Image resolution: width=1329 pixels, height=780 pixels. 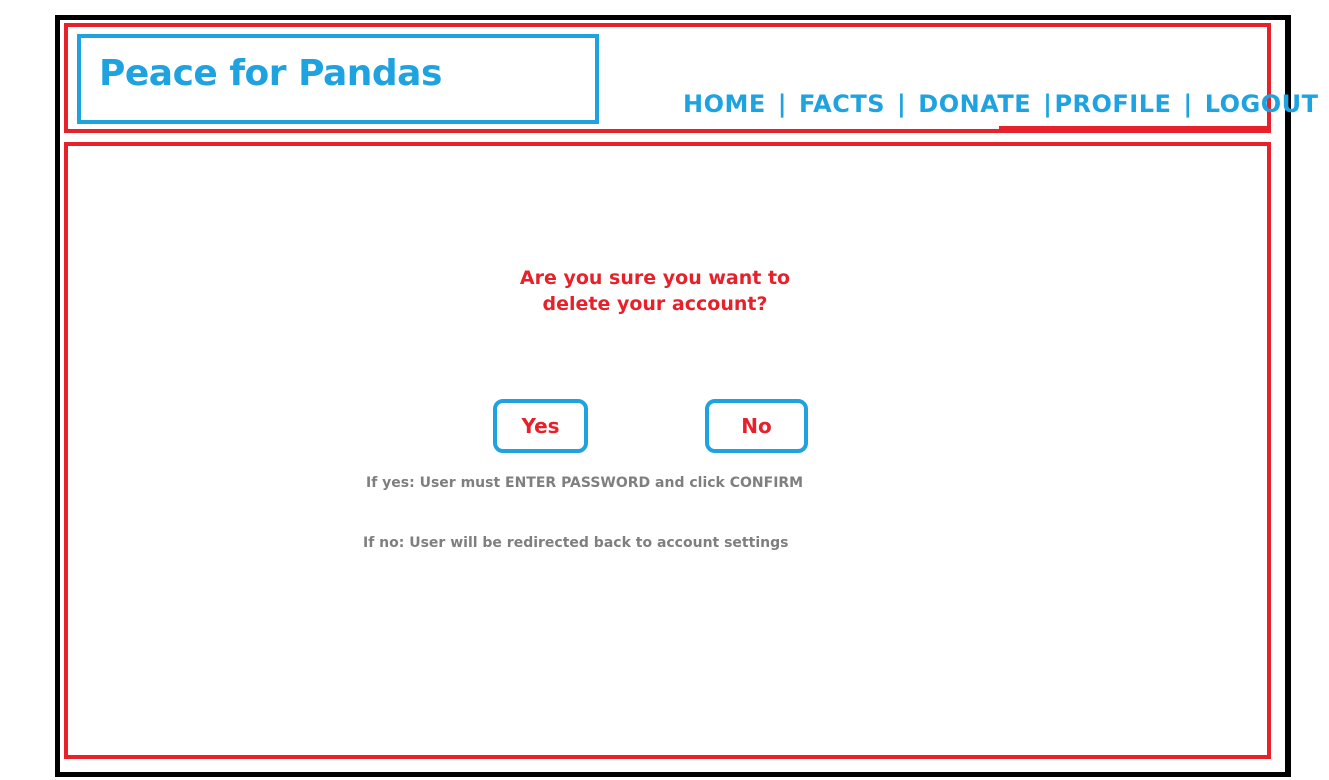 What do you see at coordinates (1262, 104) in the screenshot?
I see `nav-logout: LOGOUT` at bounding box center [1262, 104].